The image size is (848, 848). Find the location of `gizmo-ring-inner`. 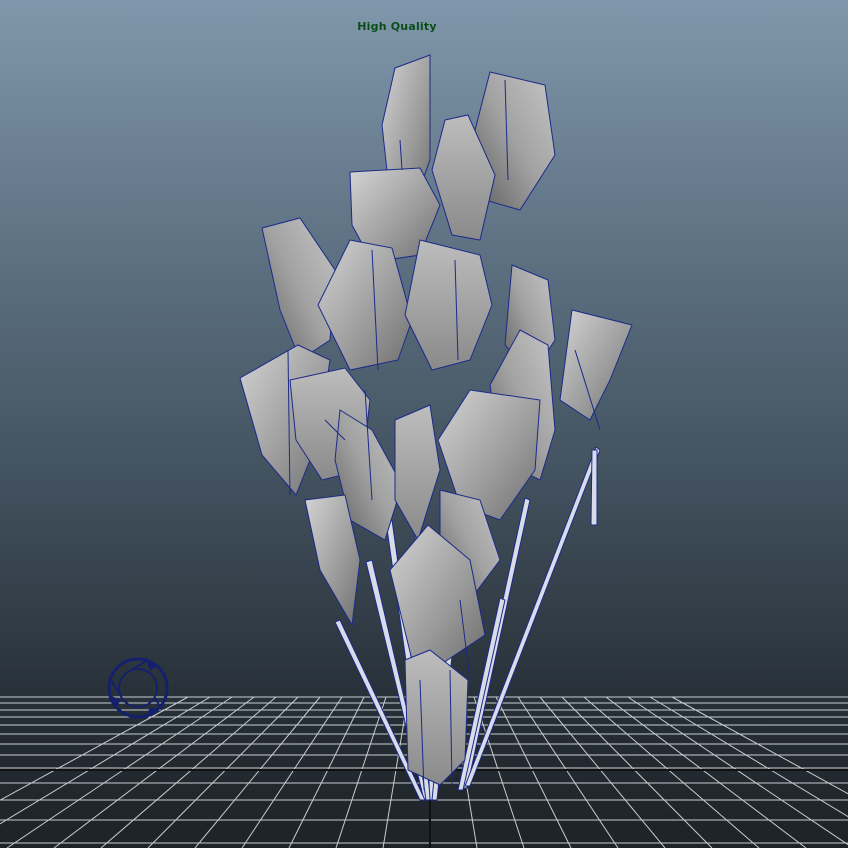

gizmo-ring-inner is located at coordinates (138, 688).